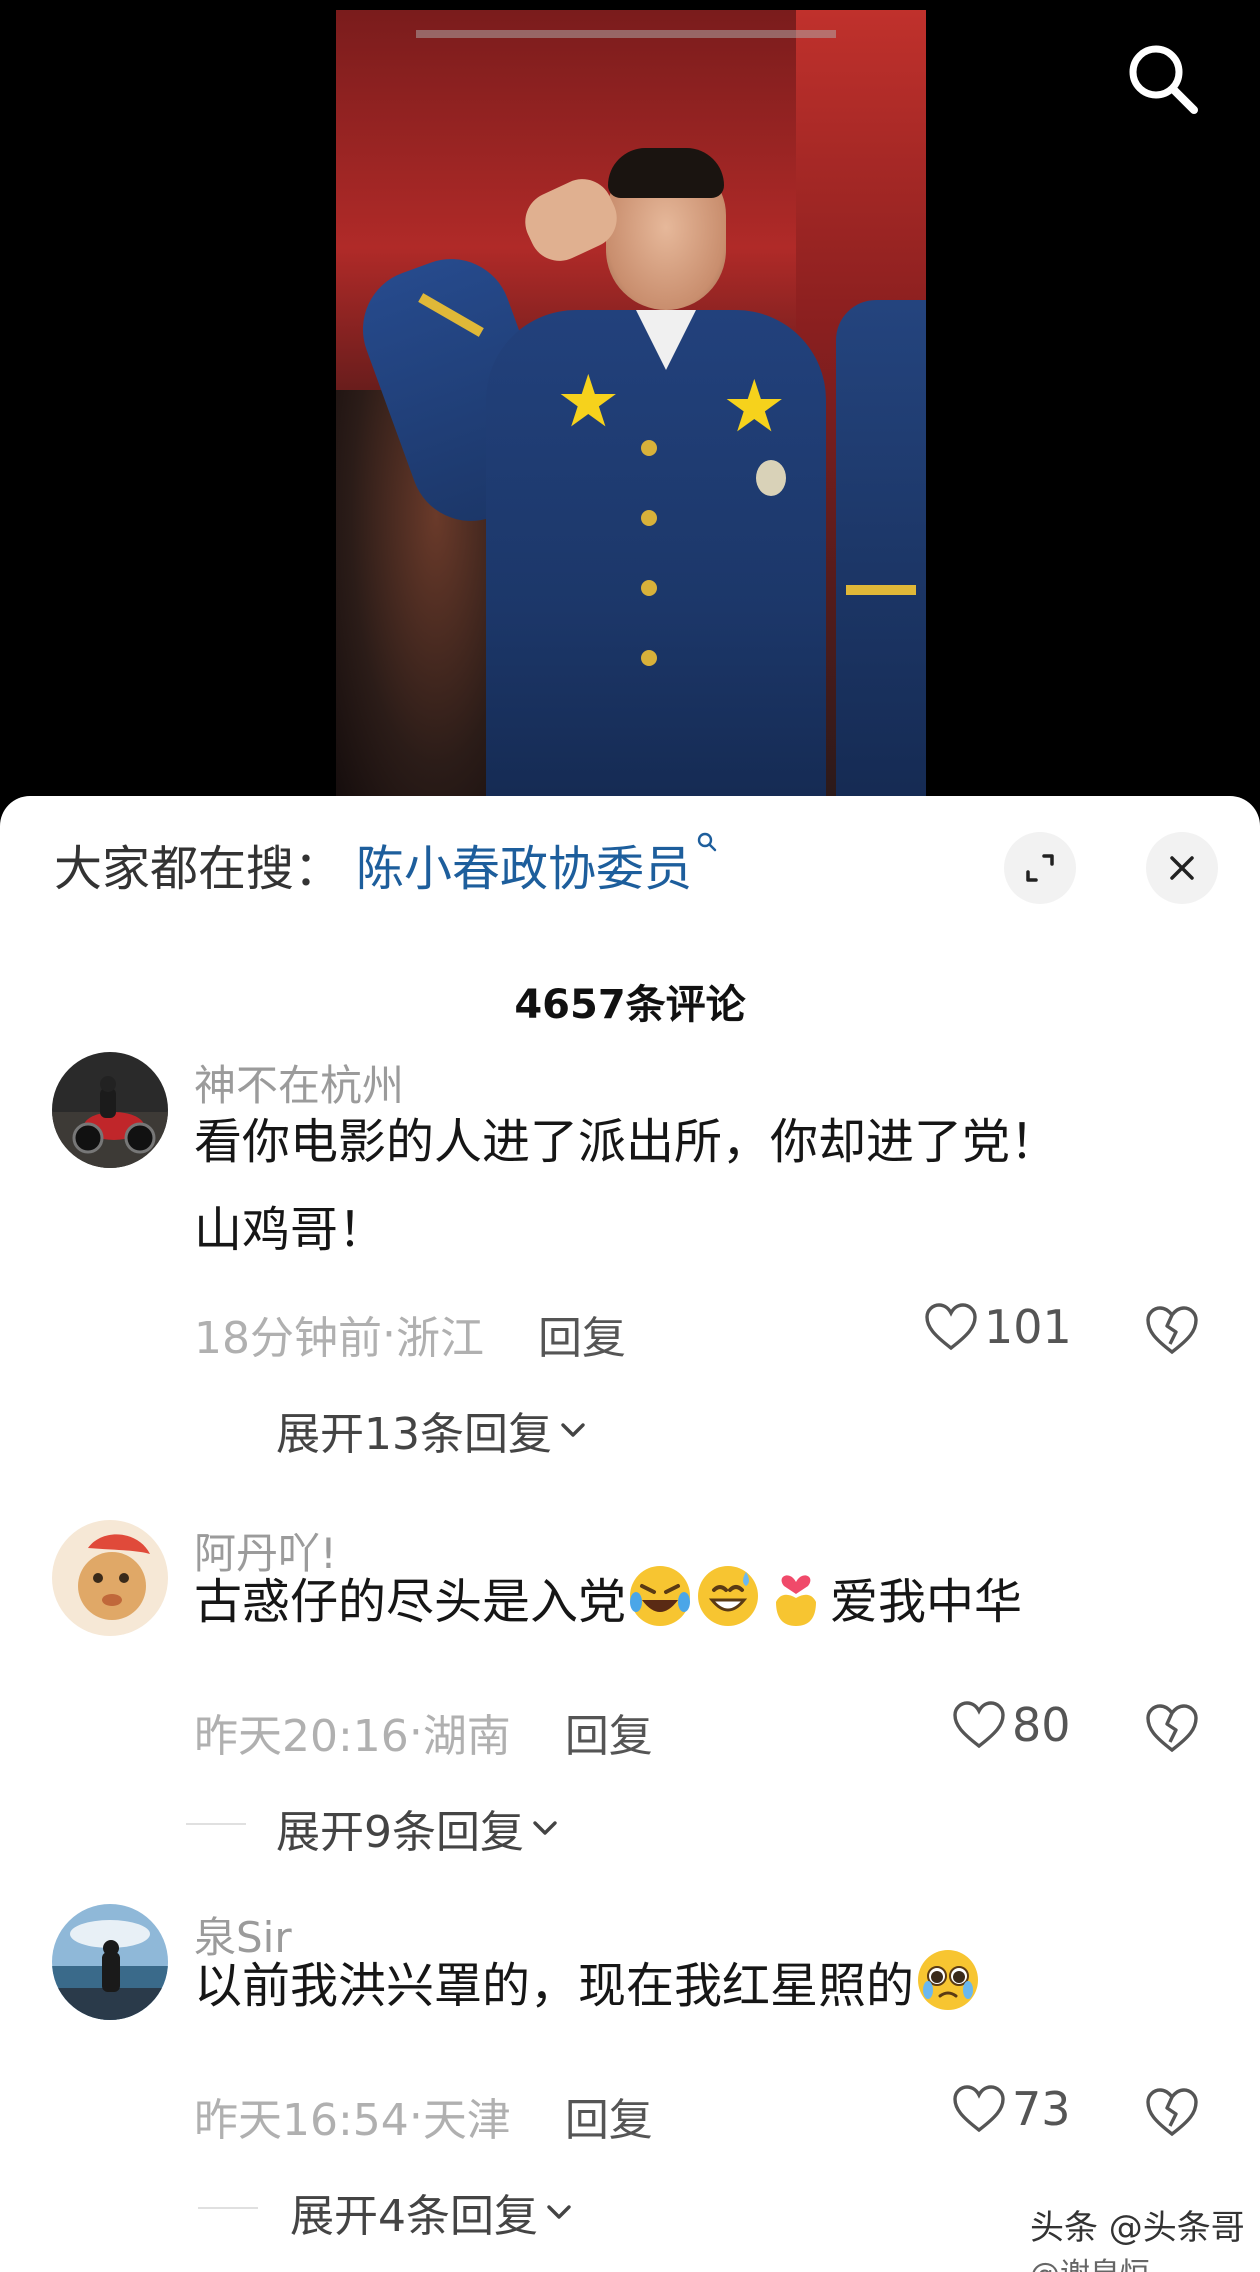  What do you see at coordinates (707, 842) in the screenshot?
I see `search-small-icon` at bounding box center [707, 842].